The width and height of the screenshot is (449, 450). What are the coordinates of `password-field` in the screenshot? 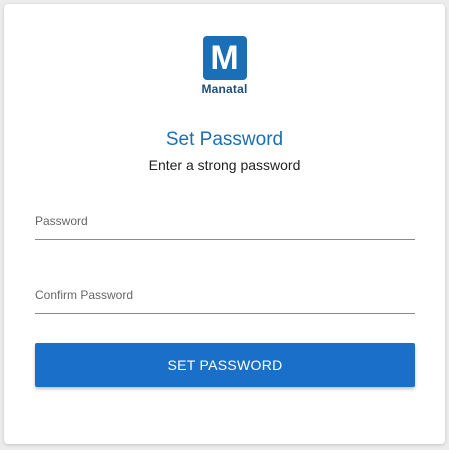 It's located at (225, 221).